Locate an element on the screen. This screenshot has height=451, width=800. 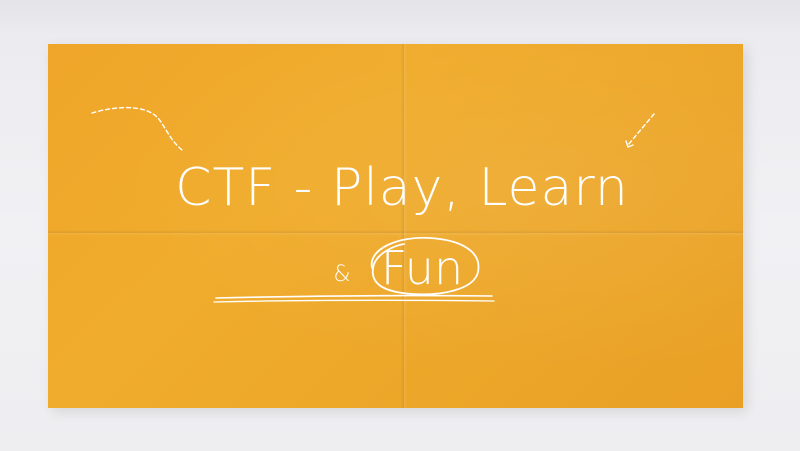
title-line-1: CTF - Play, Learn is located at coordinates (402, 188).